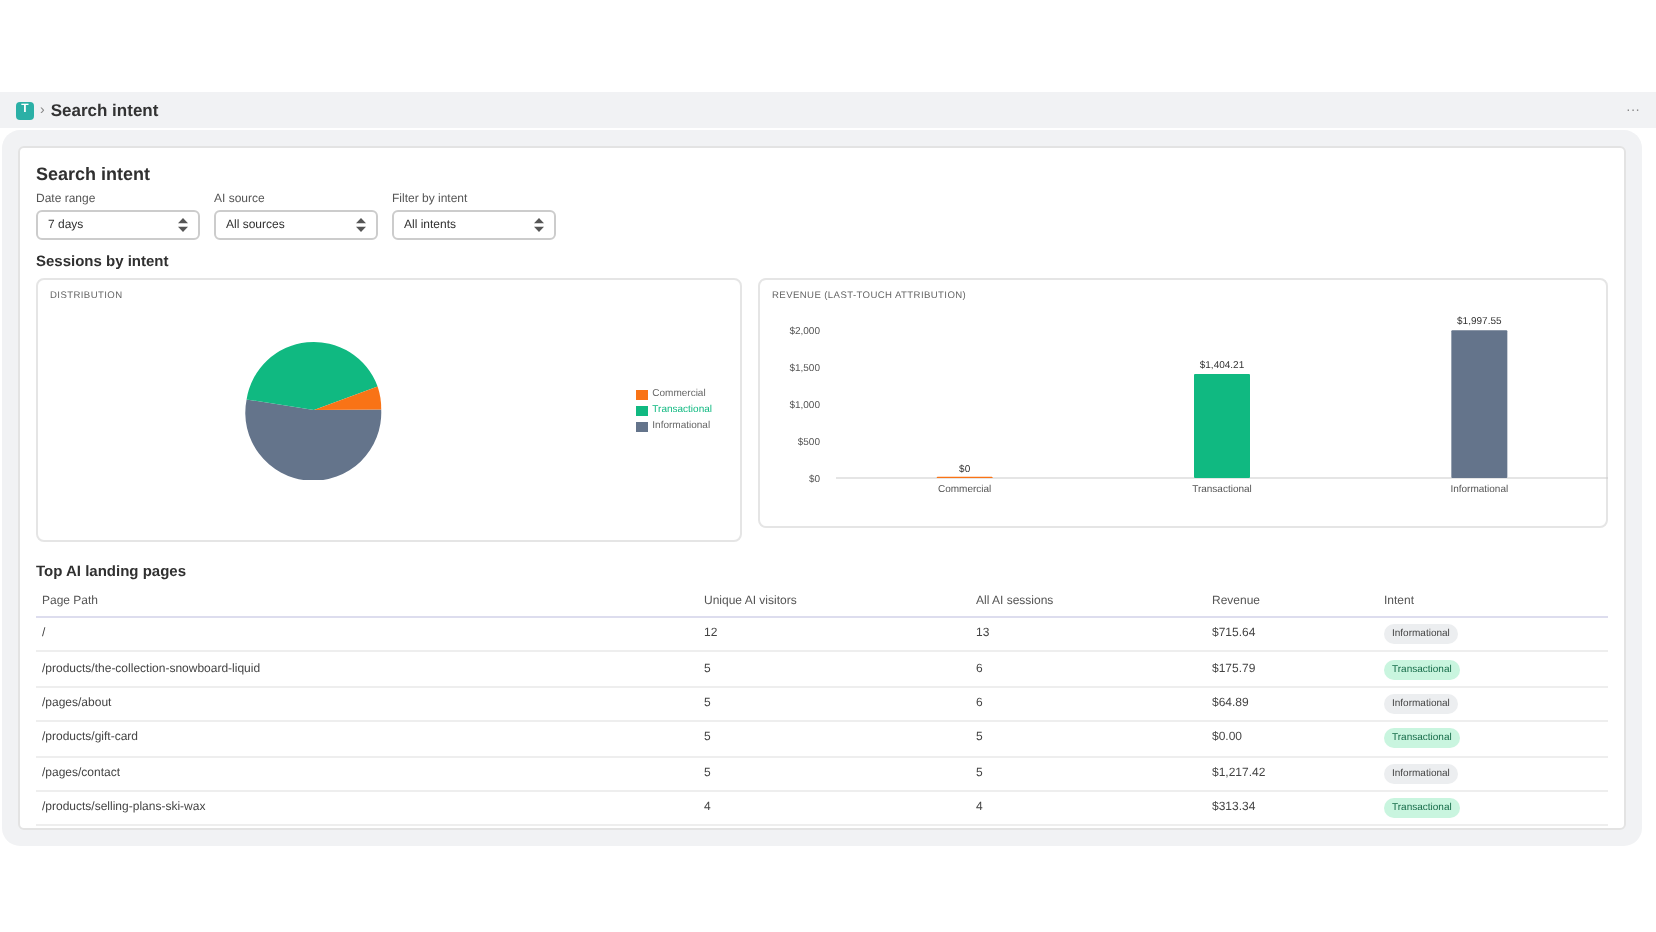 Image resolution: width=1656 pixels, height=932 pixels. What do you see at coordinates (1222, 426) in the screenshot?
I see `bar` at bounding box center [1222, 426].